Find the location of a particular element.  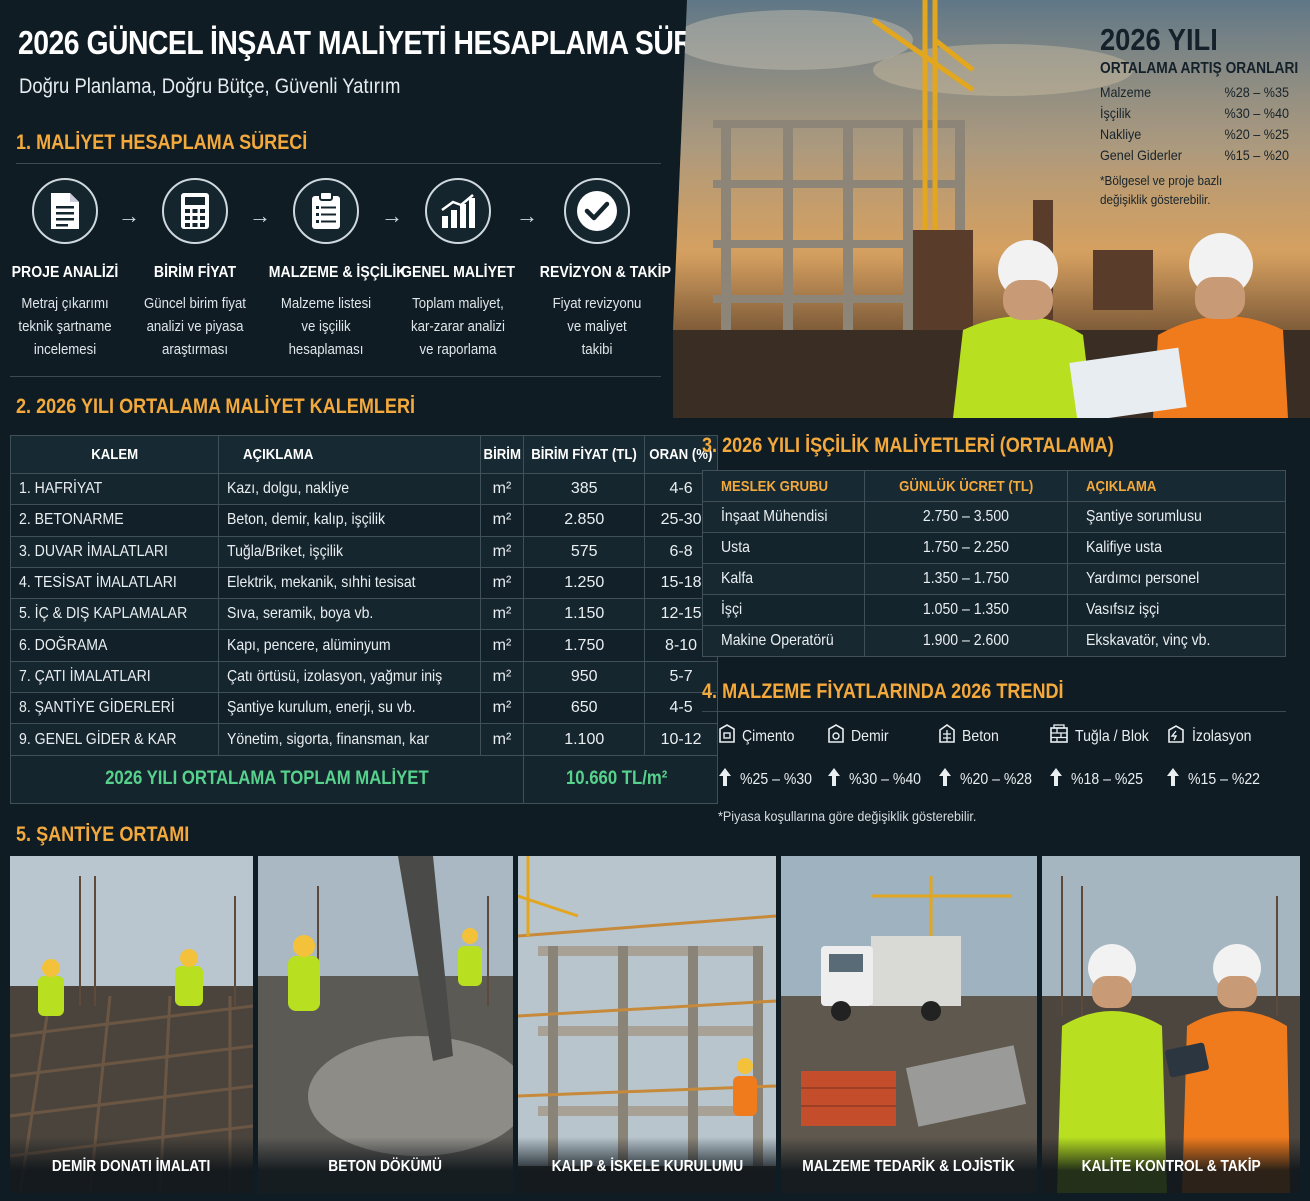

rate-row: Genel Giderler %15 – %20 is located at coordinates (1194, 155).